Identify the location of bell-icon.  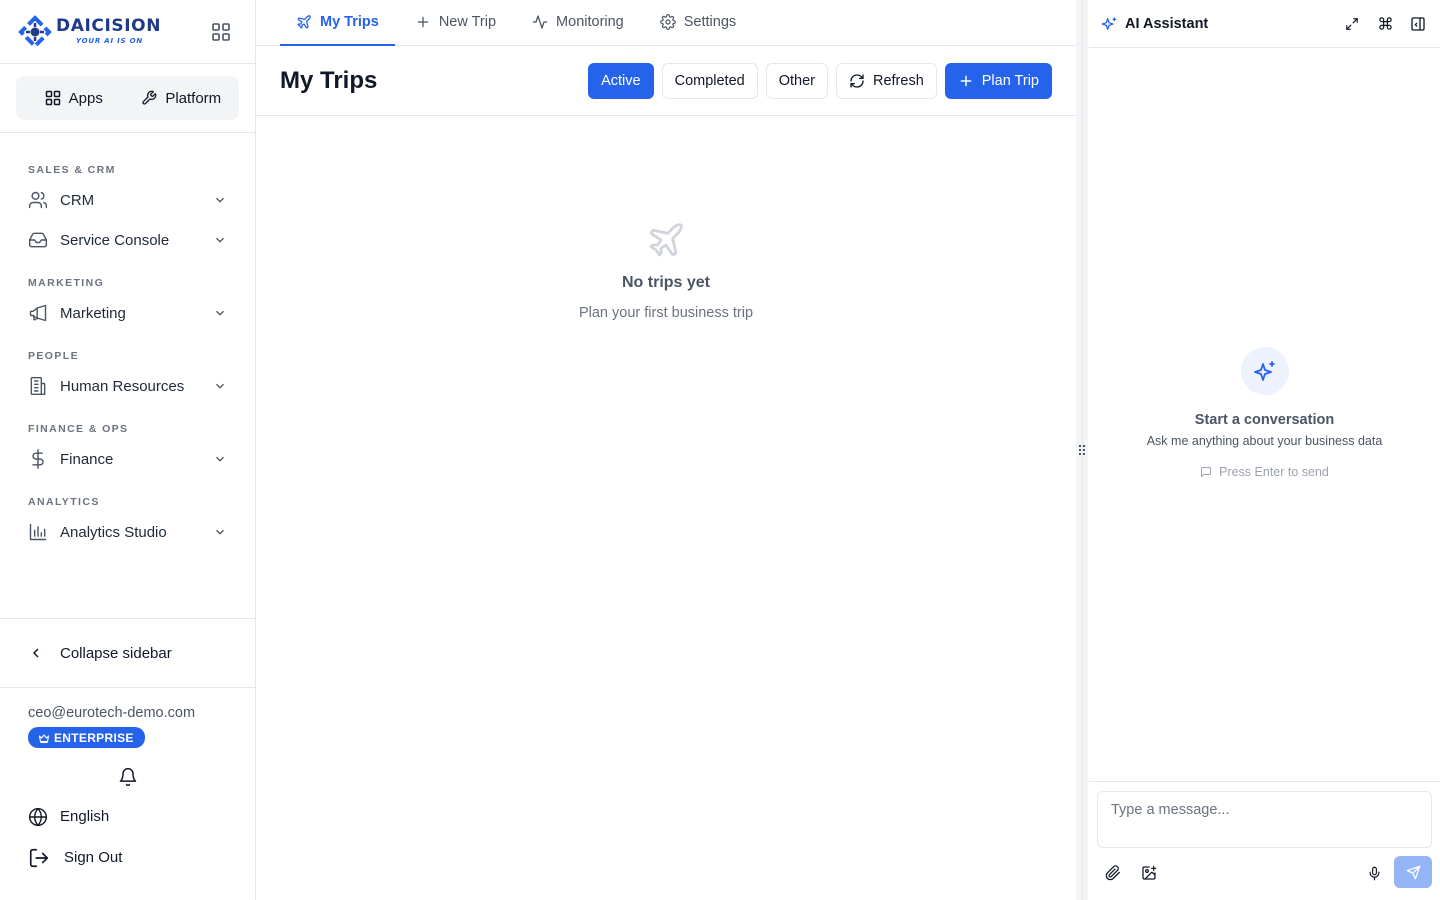
(128, 776).